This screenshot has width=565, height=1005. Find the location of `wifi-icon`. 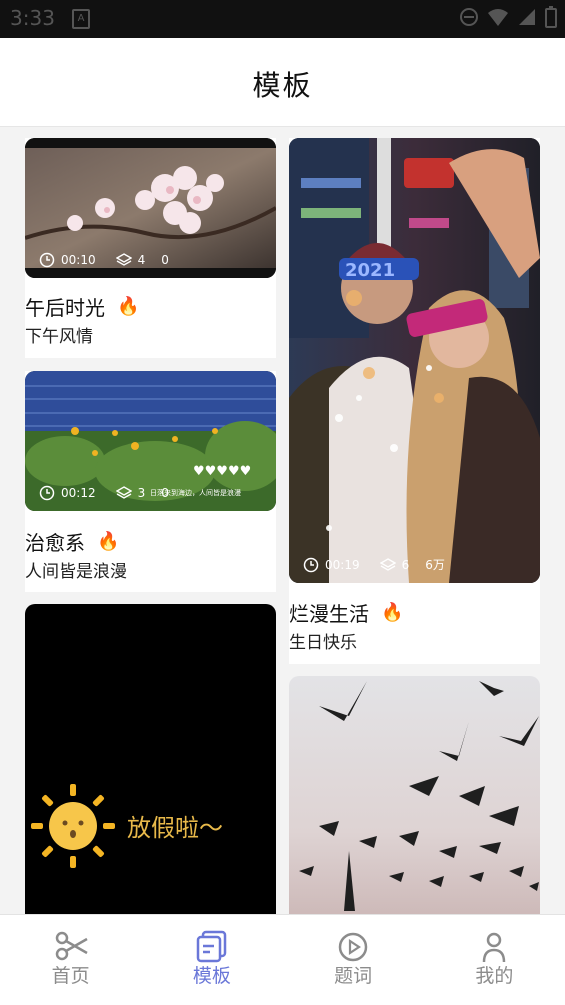

wifi-icon is located at coordinates (498, 17).